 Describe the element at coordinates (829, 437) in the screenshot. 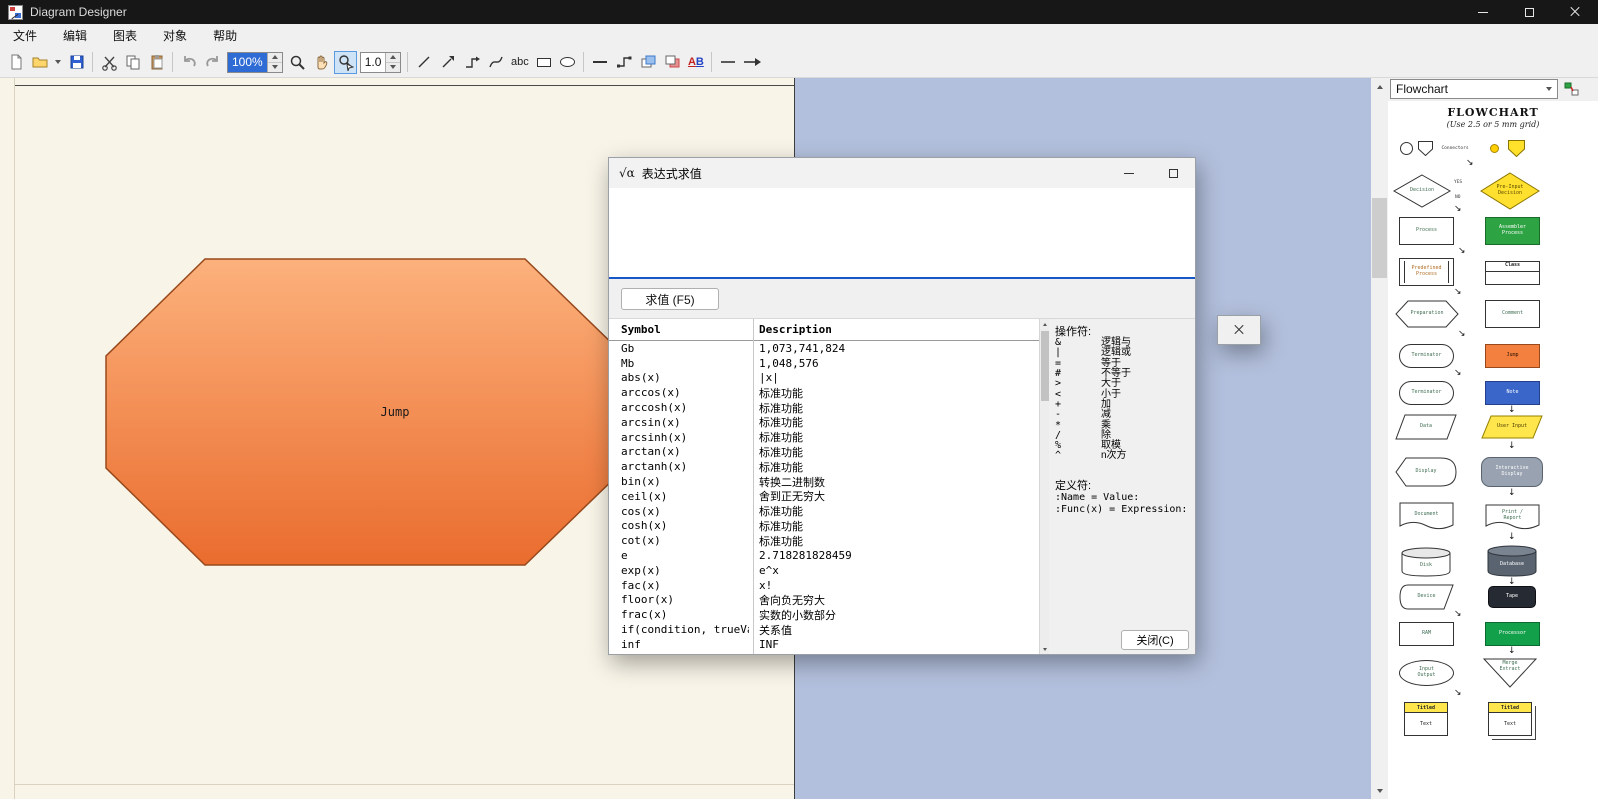

I see `table-row: arcsinh(x) 标准功能` at that location.